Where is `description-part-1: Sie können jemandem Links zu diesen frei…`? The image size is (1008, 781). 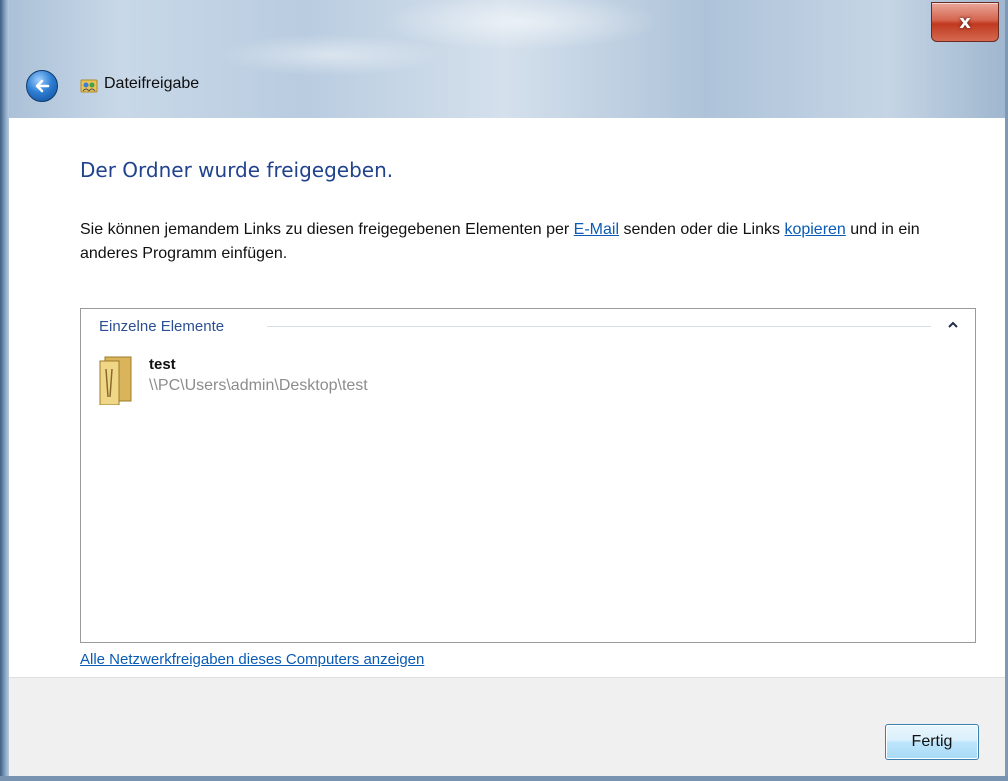 description-part-1: Sie können jemandem Links zu diesen frei… is located at coordinates (327, 229).